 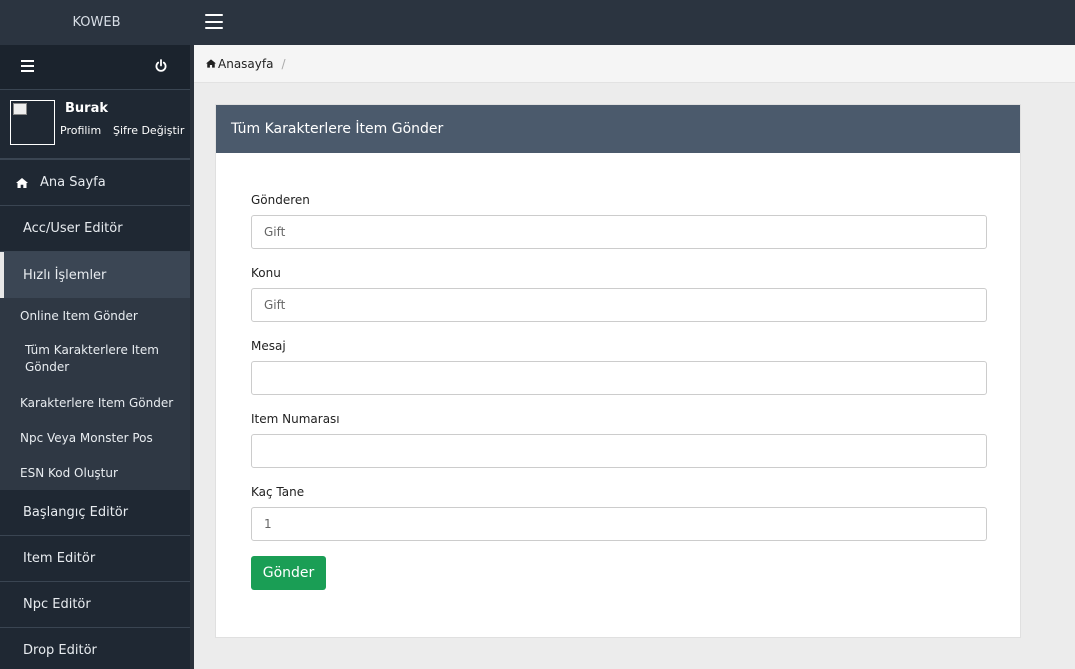 I want to click on item-number-label: Item Numarası, so click(x=295, y=419).